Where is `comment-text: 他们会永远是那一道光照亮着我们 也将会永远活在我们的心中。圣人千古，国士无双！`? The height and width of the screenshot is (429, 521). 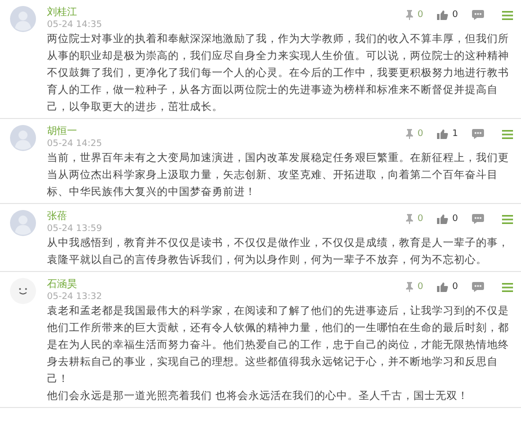
comment-text: 他们会永远是那一道光照亮着我们 也将会永远活在我们的心中。圣人千古，国士无双！ is located at coordinates (258, 396).